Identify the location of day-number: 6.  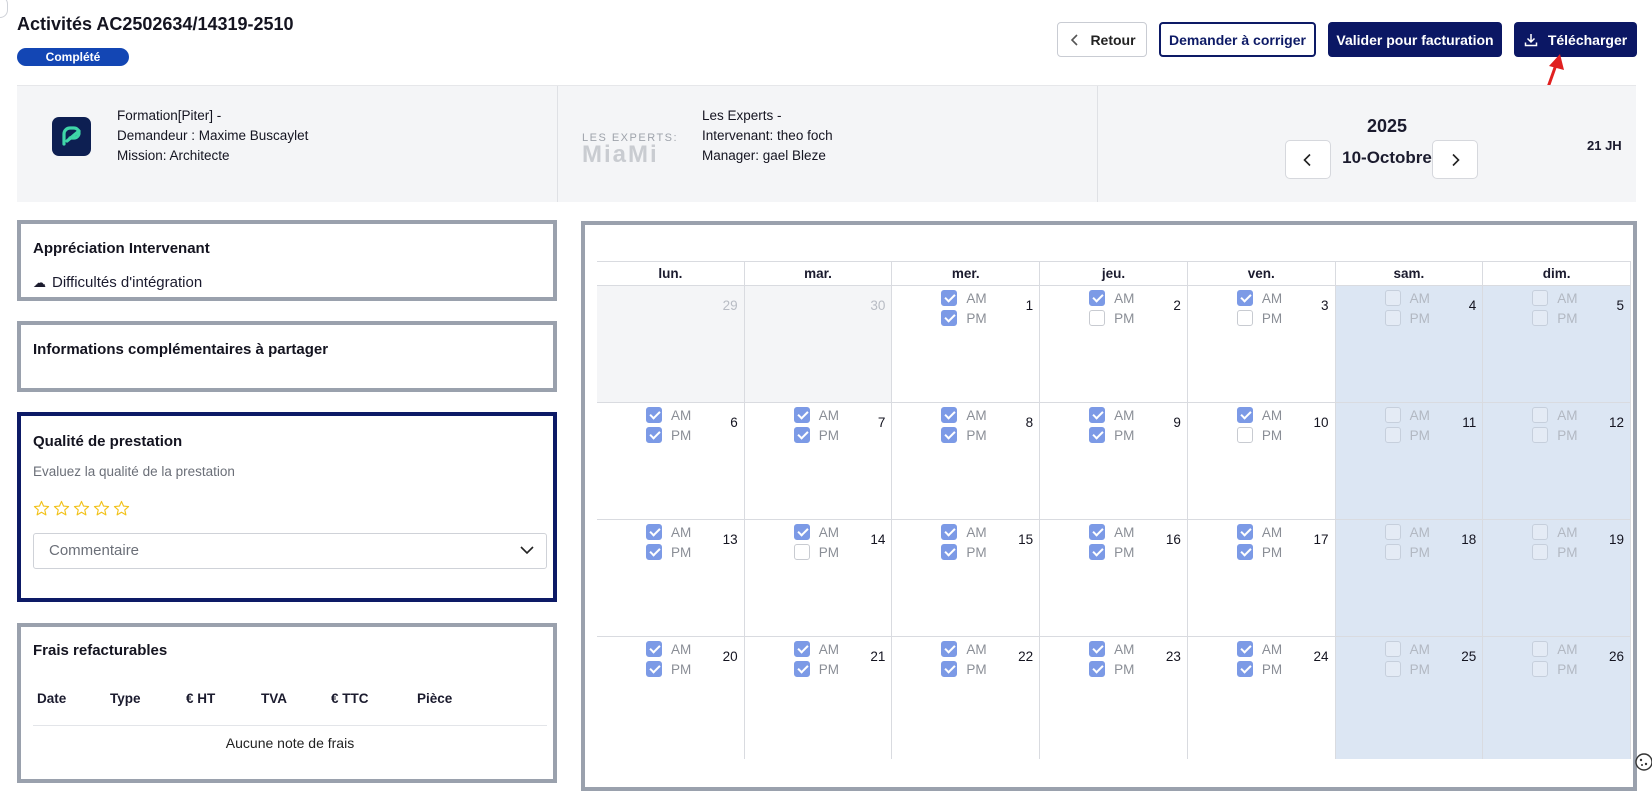
(734, 422).